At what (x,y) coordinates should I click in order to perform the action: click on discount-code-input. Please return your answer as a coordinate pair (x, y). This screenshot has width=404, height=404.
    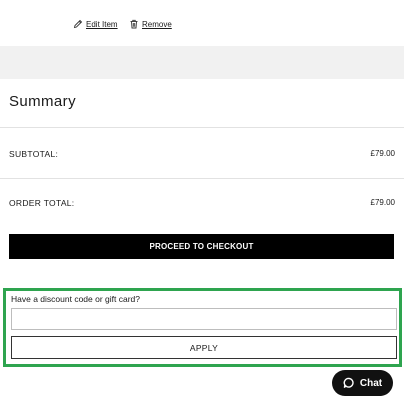
    Looking at the image, I should click on (204, 319).